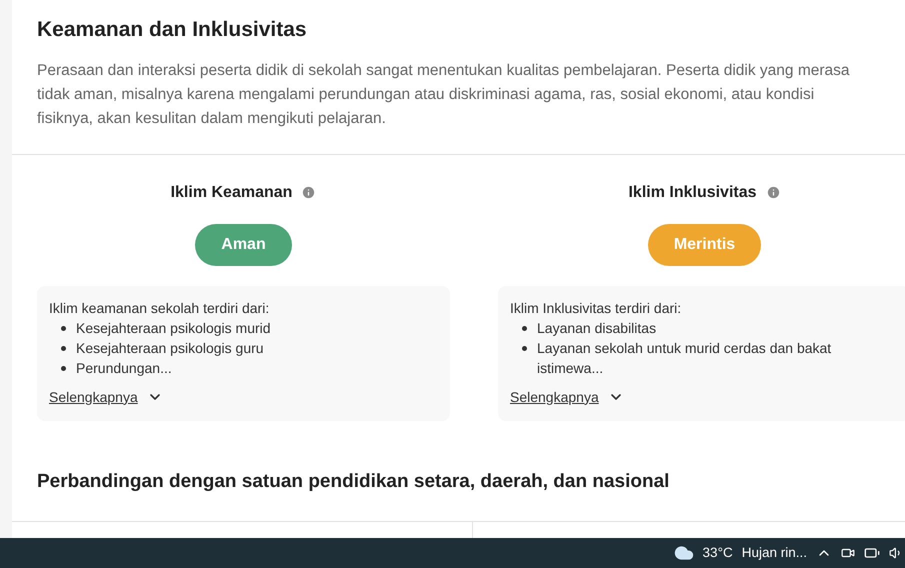 This screenshot has height=568, width=905. Describe the element at coordinates (717, 553) in the screenshot. I see `temperature: 33°C` at that location.